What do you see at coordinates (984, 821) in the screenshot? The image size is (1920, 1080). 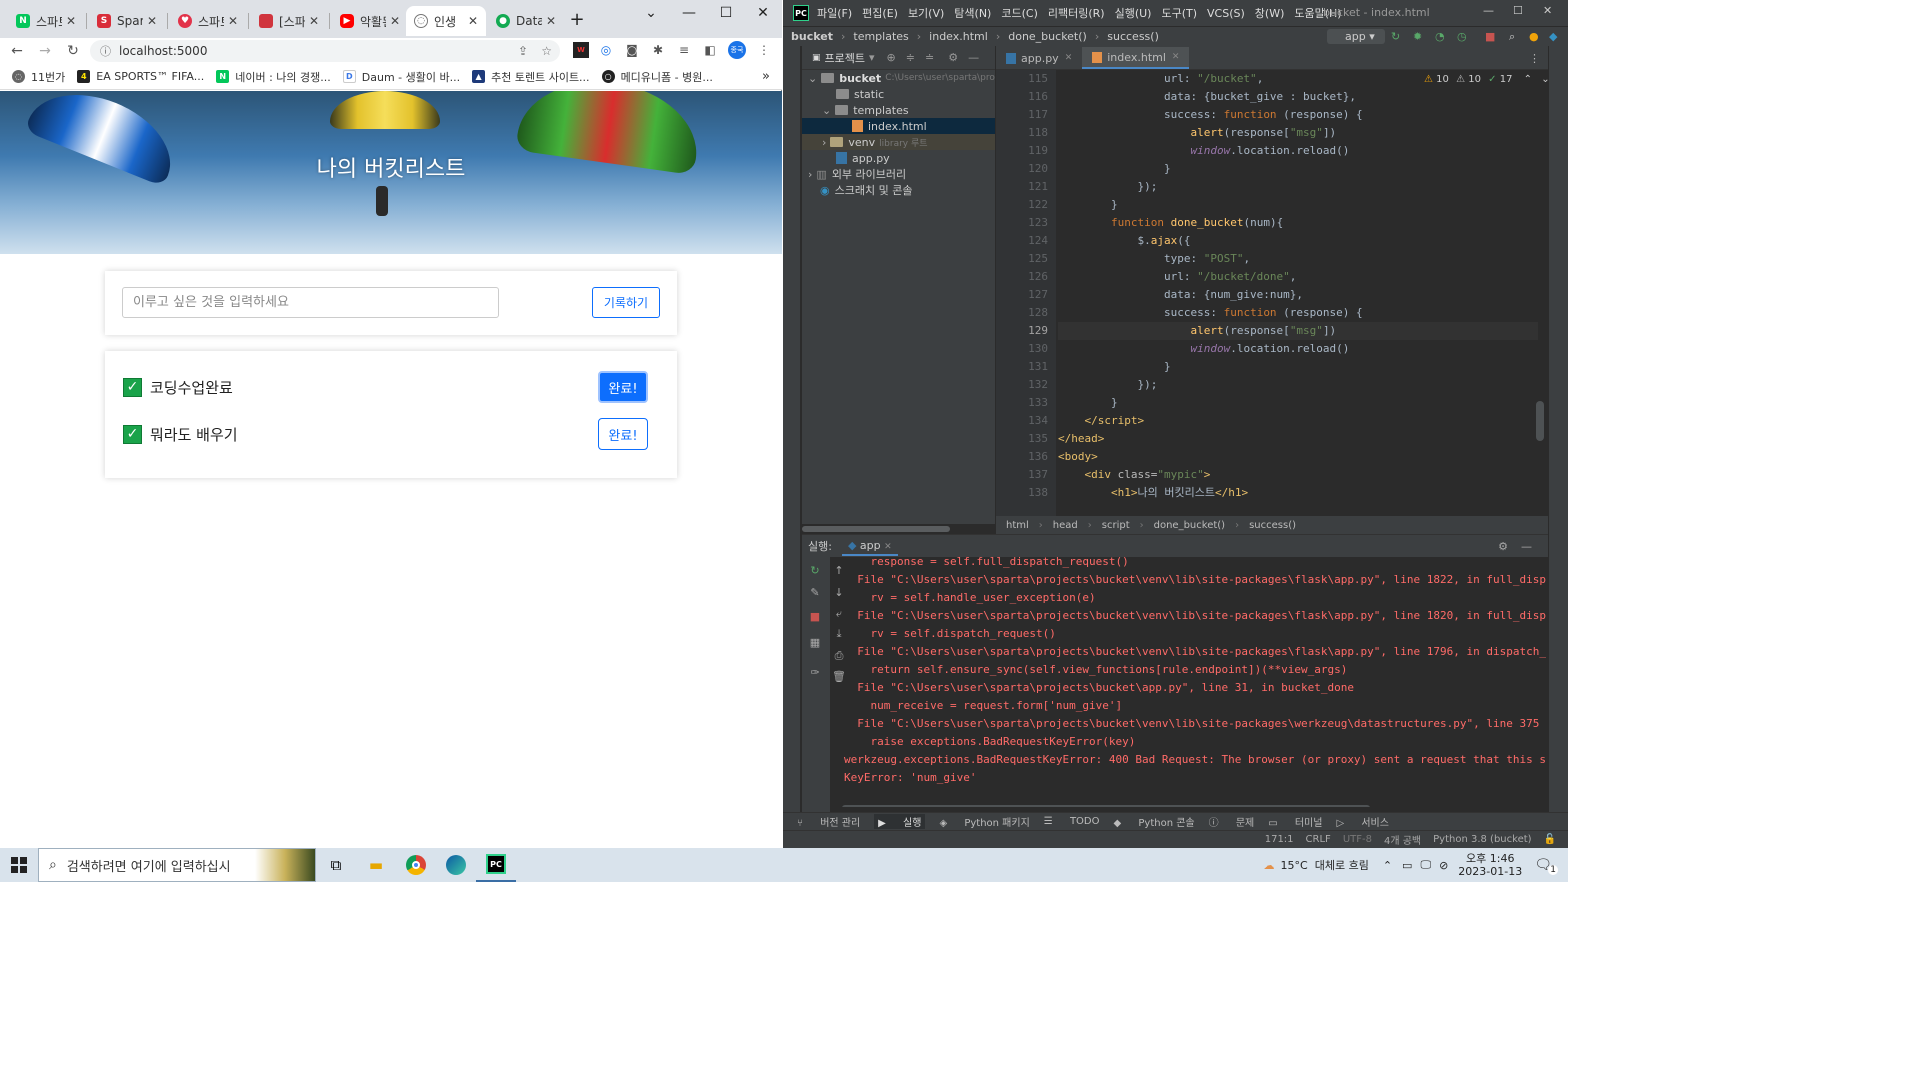 I see `tool-python-packages: ◈ Python 패키지` at bounding box center [984, 821].